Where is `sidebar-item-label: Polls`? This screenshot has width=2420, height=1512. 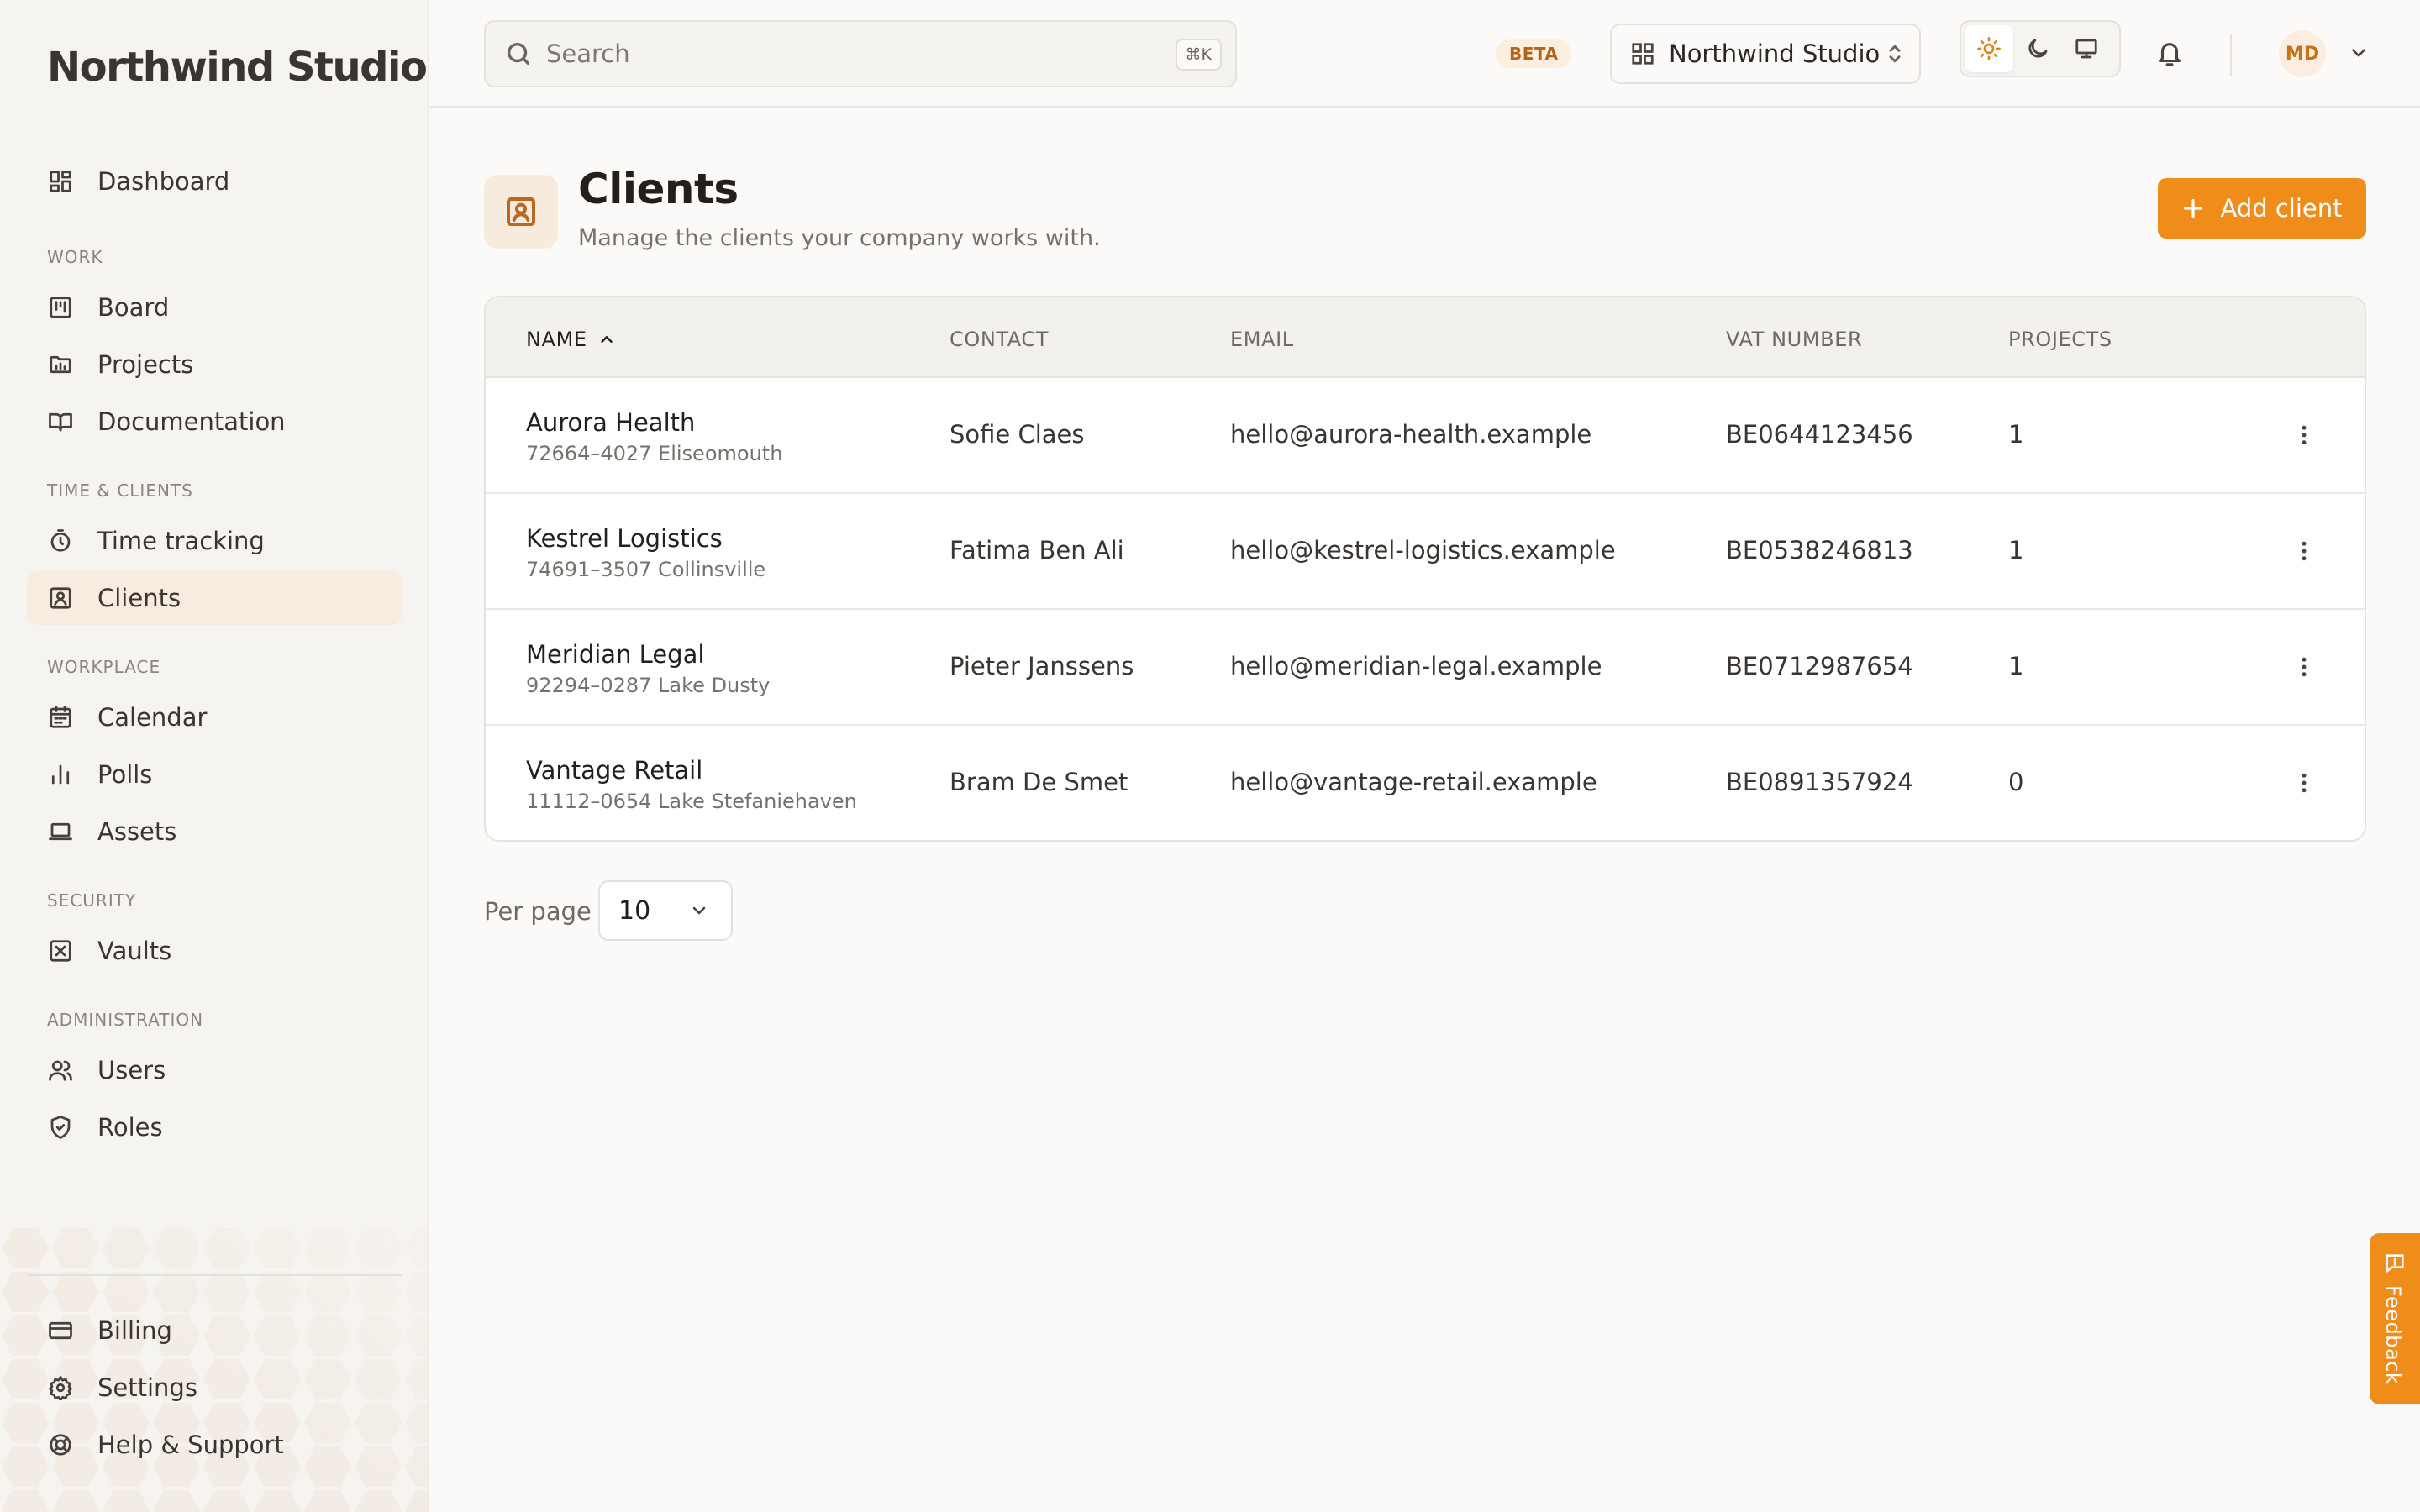 sidebar-item-label: Polls is located at coordinates (125, 774).